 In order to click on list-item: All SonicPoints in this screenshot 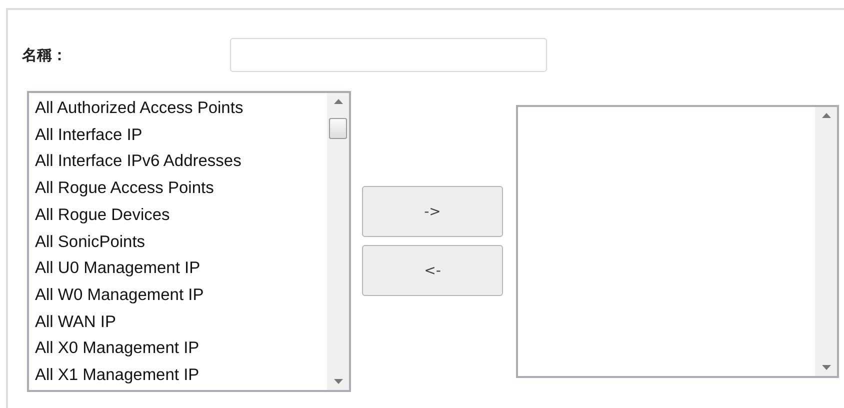, I will do `click(178, 242)`.